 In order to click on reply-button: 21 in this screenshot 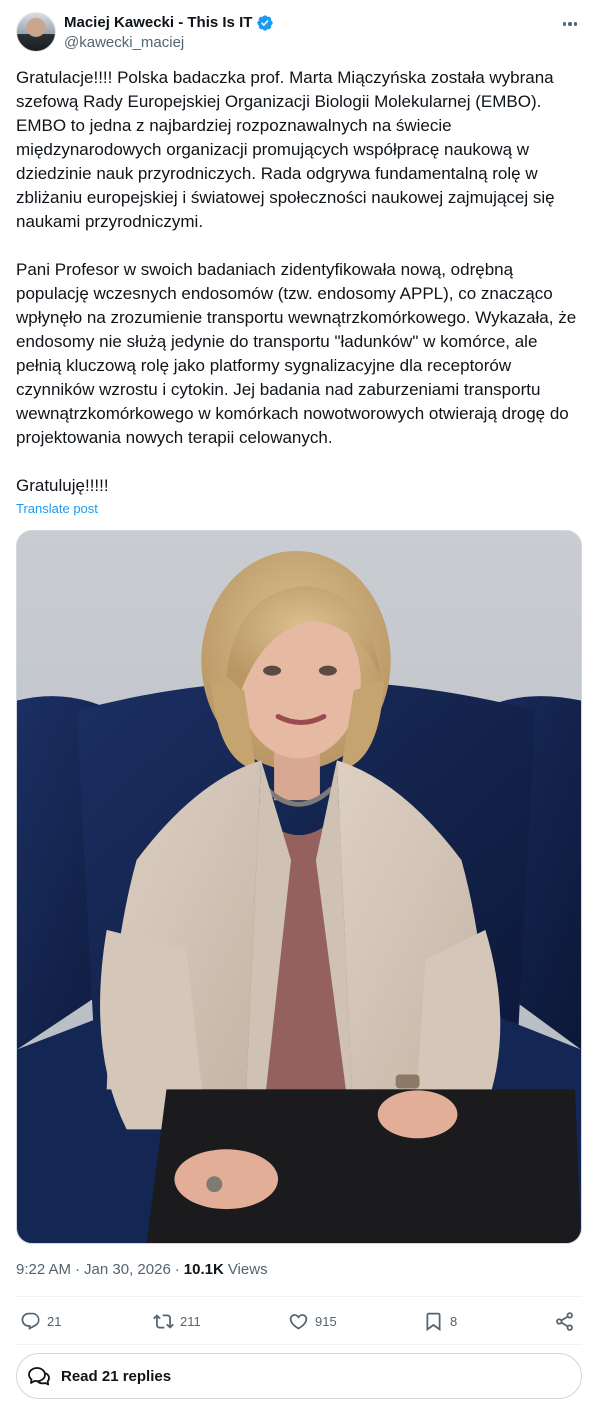, I will do `click(40, 1321)`.